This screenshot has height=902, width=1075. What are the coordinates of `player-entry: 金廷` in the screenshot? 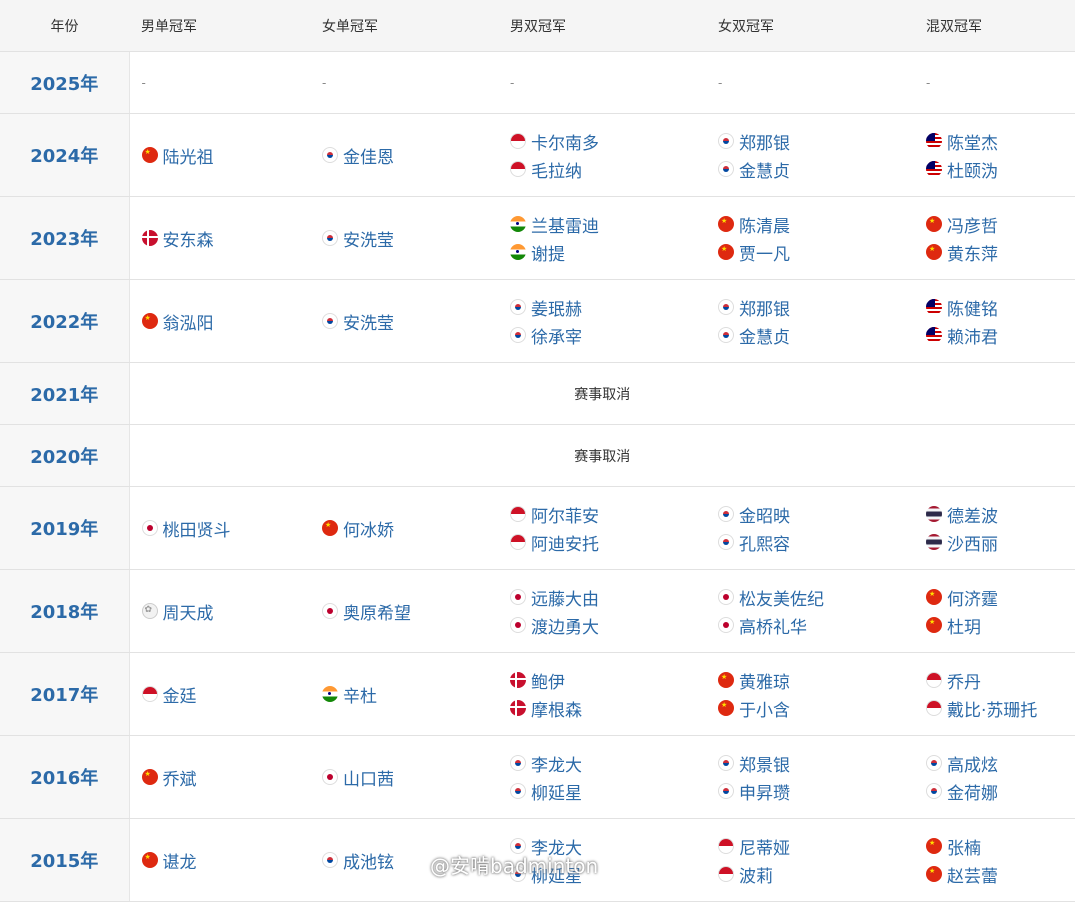 It's located at (226, 694).